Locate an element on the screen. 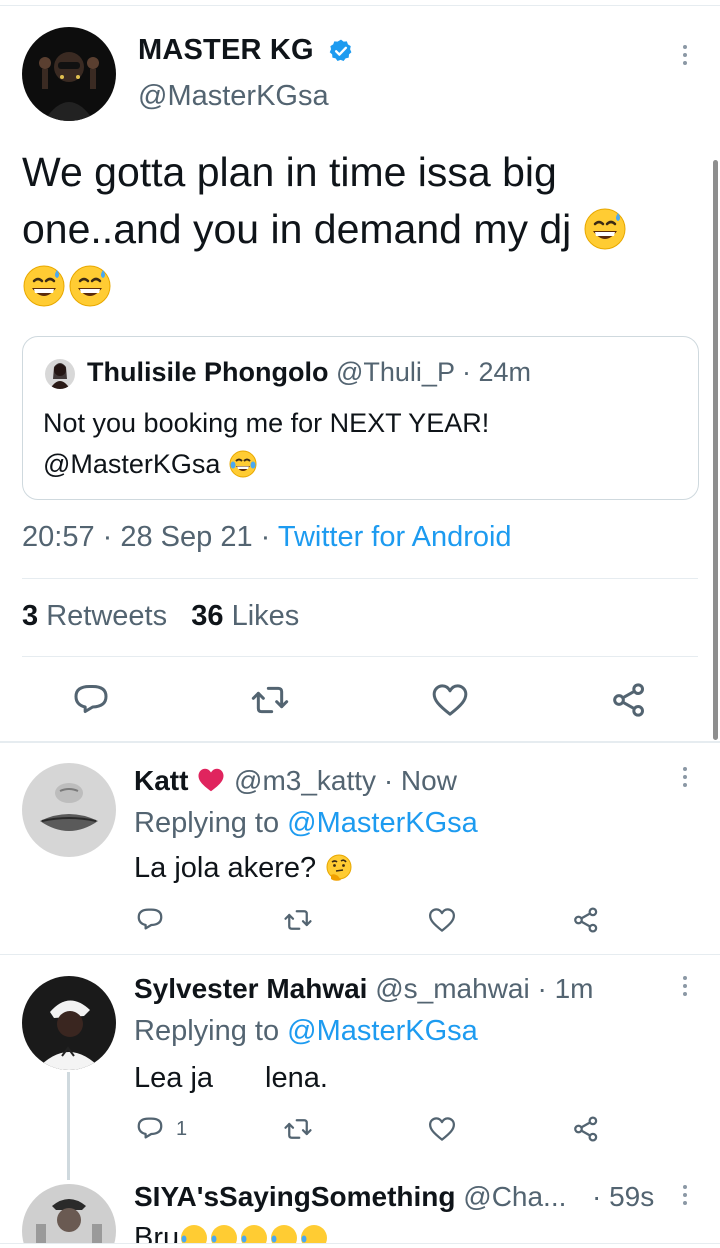 The image size is (720, 1248). top-divider is located at coordinates (360, 5).